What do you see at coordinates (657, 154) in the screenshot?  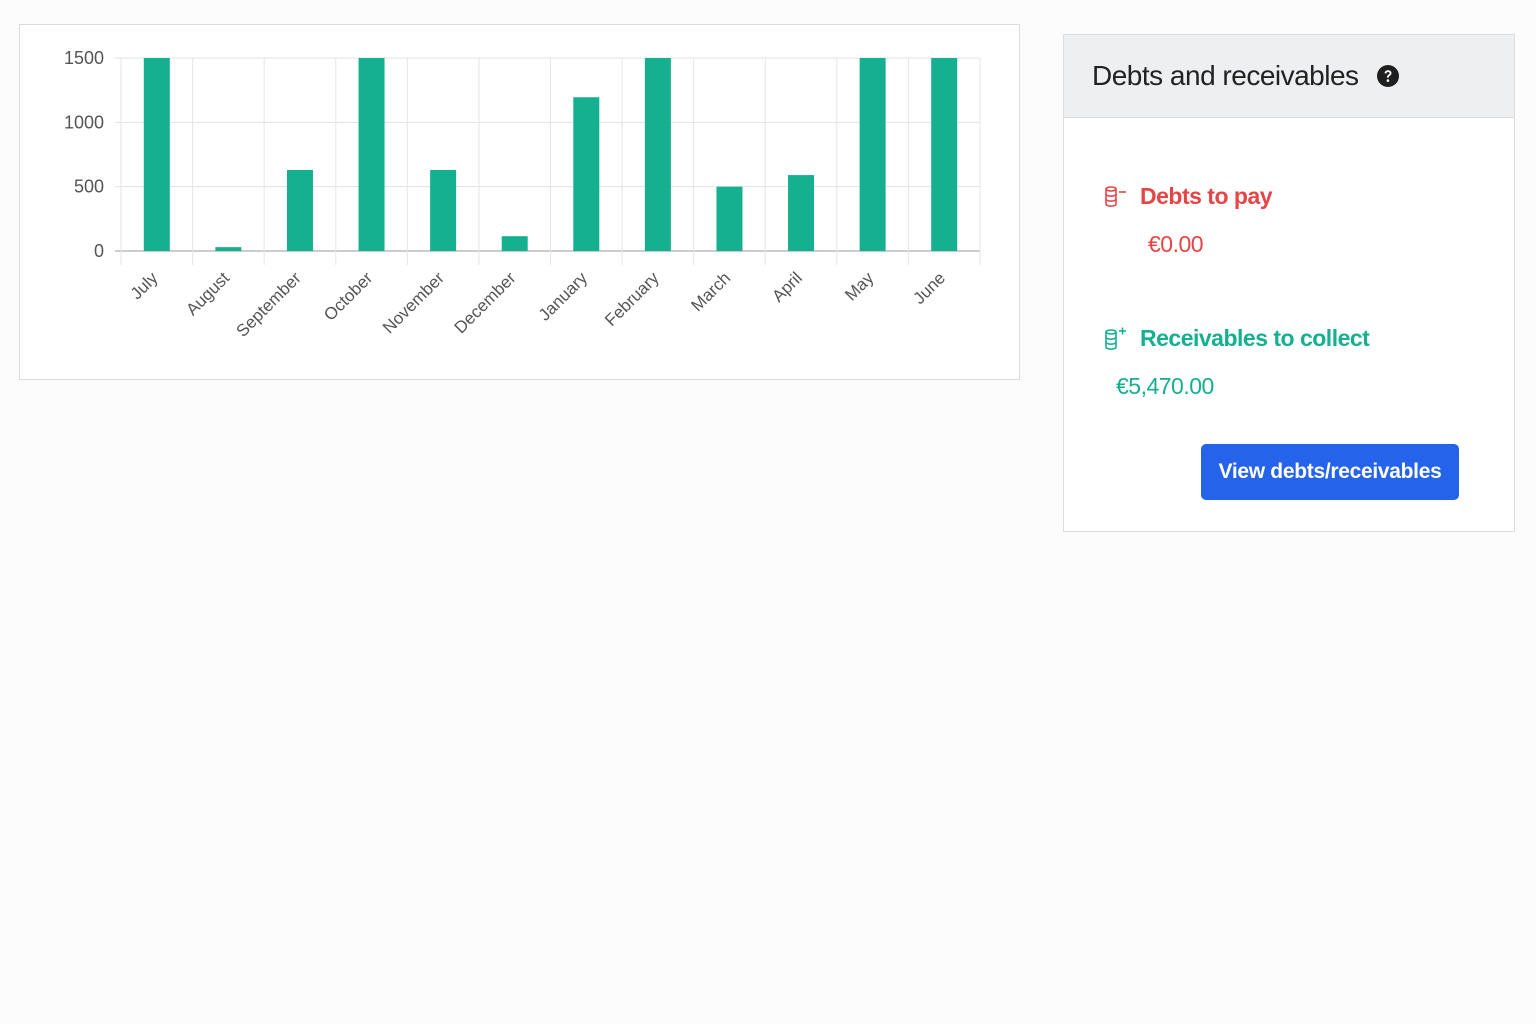 I see `bar-february` at bounding box center [657, 154].